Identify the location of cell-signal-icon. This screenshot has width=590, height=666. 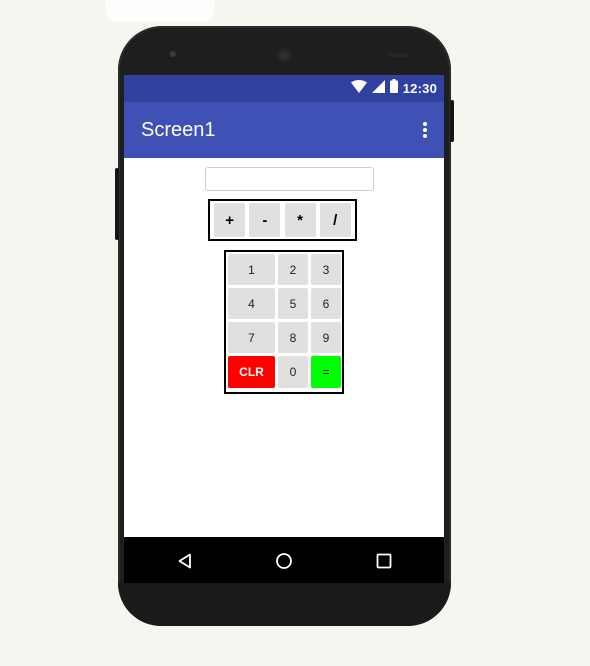
(378, 88).